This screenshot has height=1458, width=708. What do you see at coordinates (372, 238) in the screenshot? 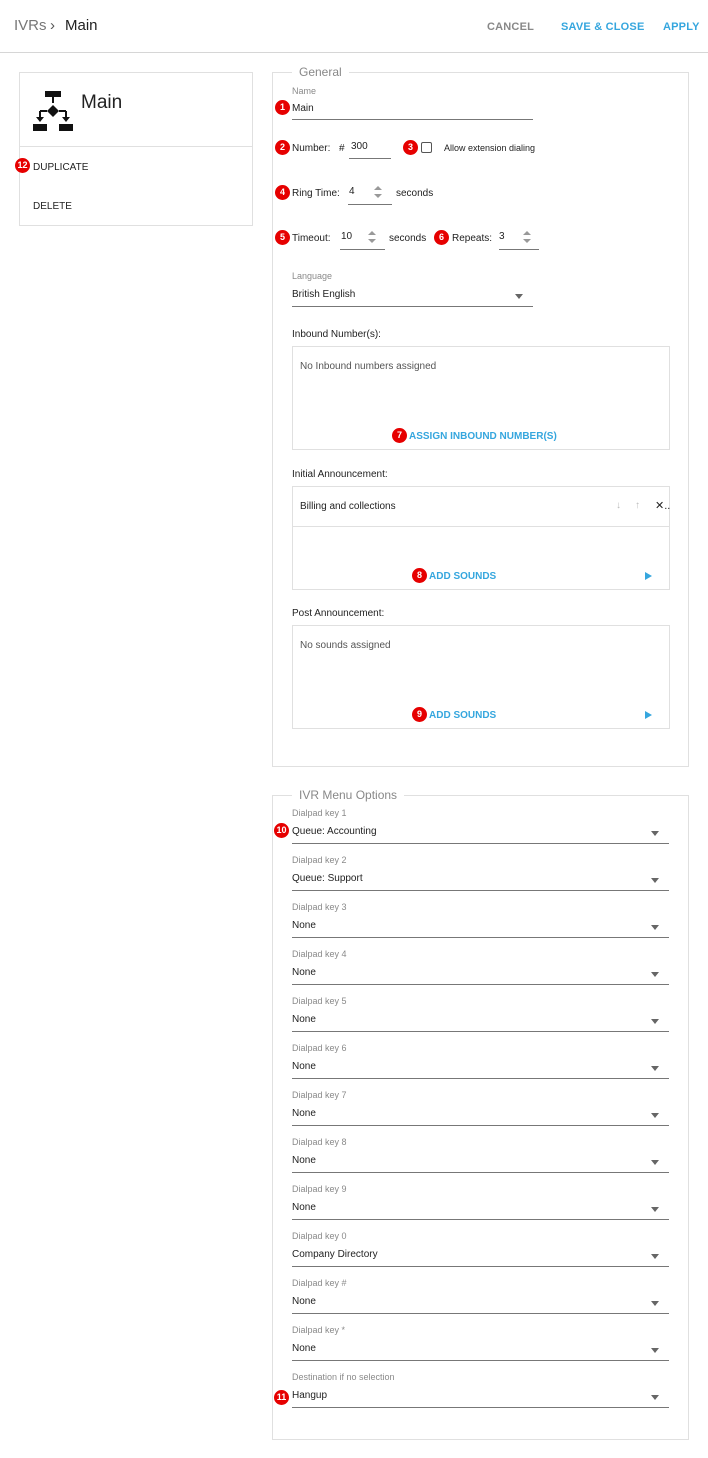
I see `timeout-spinner` at bounding box center [372, 238].